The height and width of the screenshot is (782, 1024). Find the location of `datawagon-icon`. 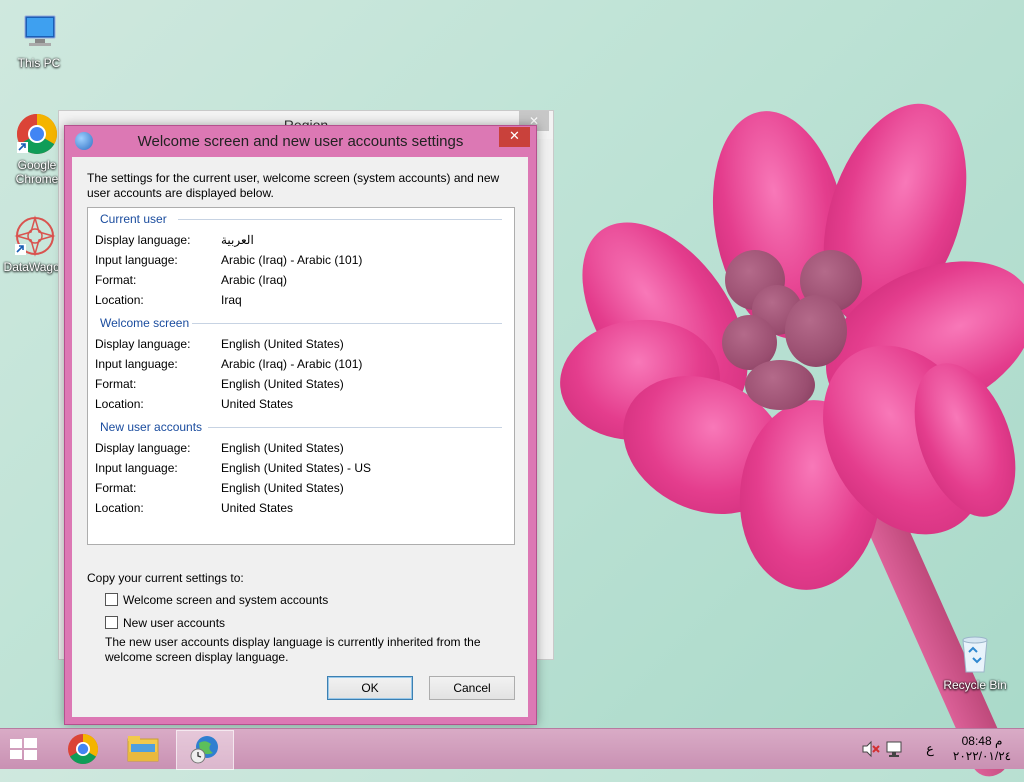

datawagon-icon is located at coordinates (35, 236).